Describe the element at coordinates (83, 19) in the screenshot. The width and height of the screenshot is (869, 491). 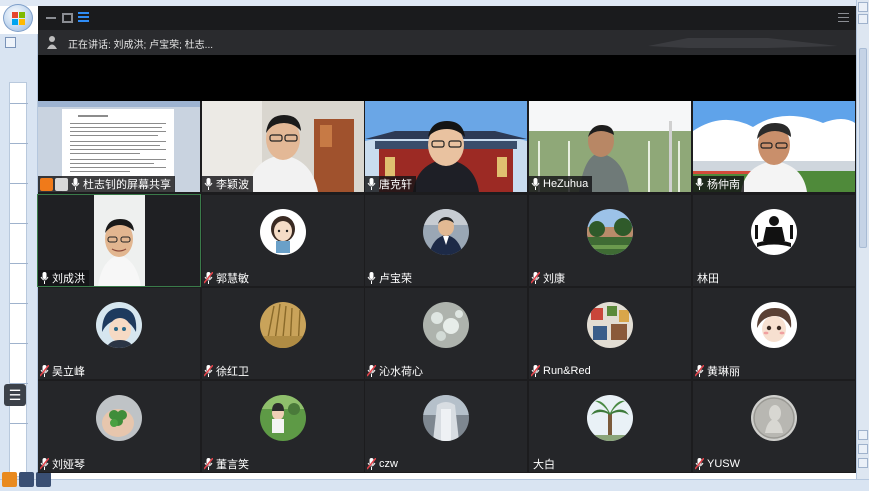
I see `gallery-view-icon` at that location.